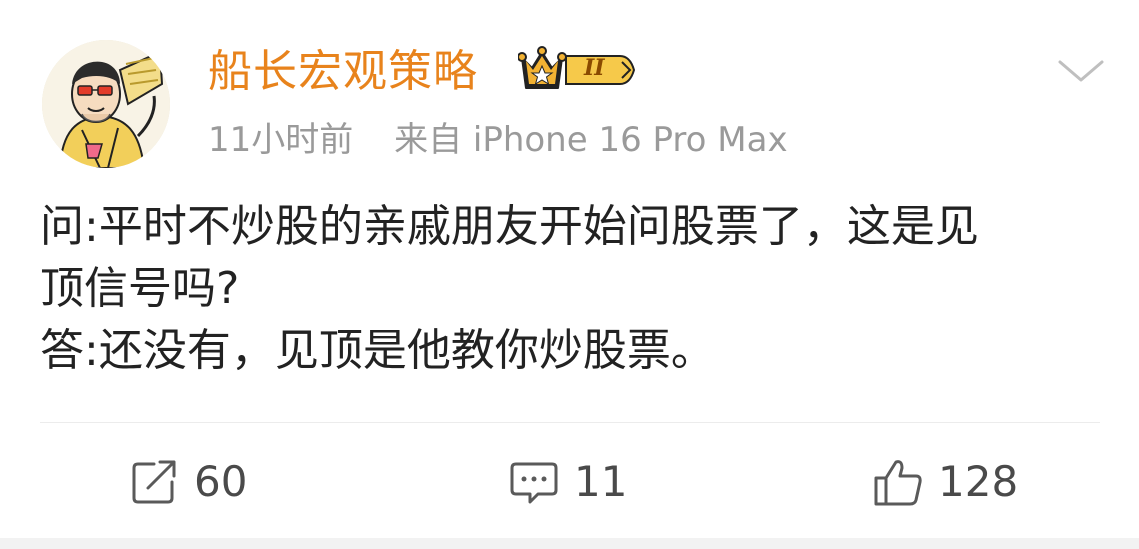  What do you see at coordinates (154, 482) in the screenshot?
I see `share-icon` at bounding box center [154, 482].